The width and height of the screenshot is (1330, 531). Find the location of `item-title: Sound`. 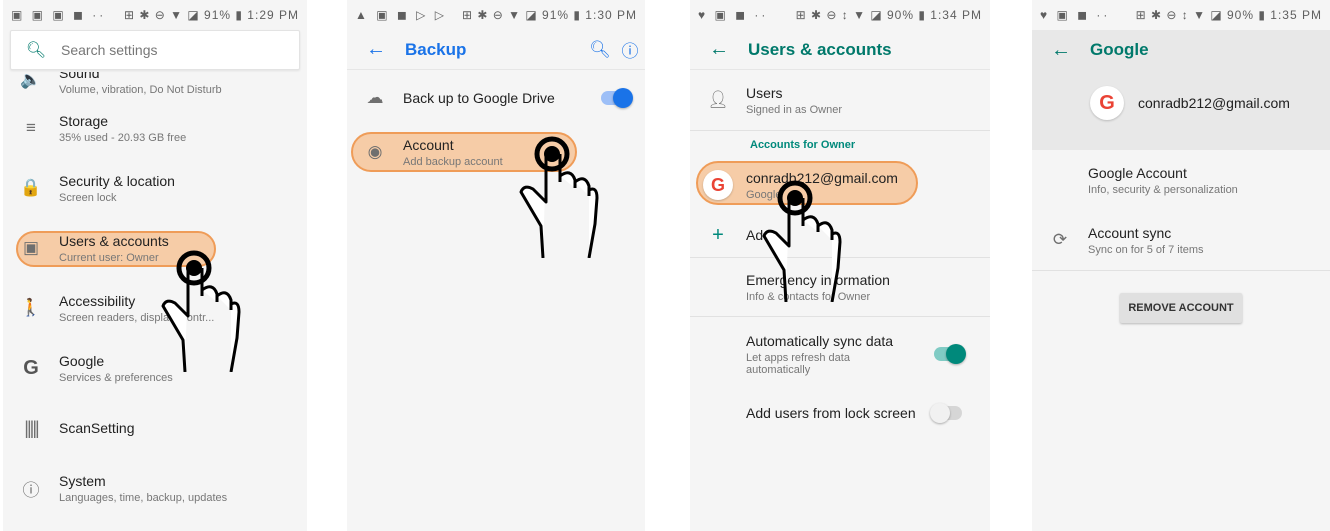

item-title: Sound is located at coordinates (79, 76).